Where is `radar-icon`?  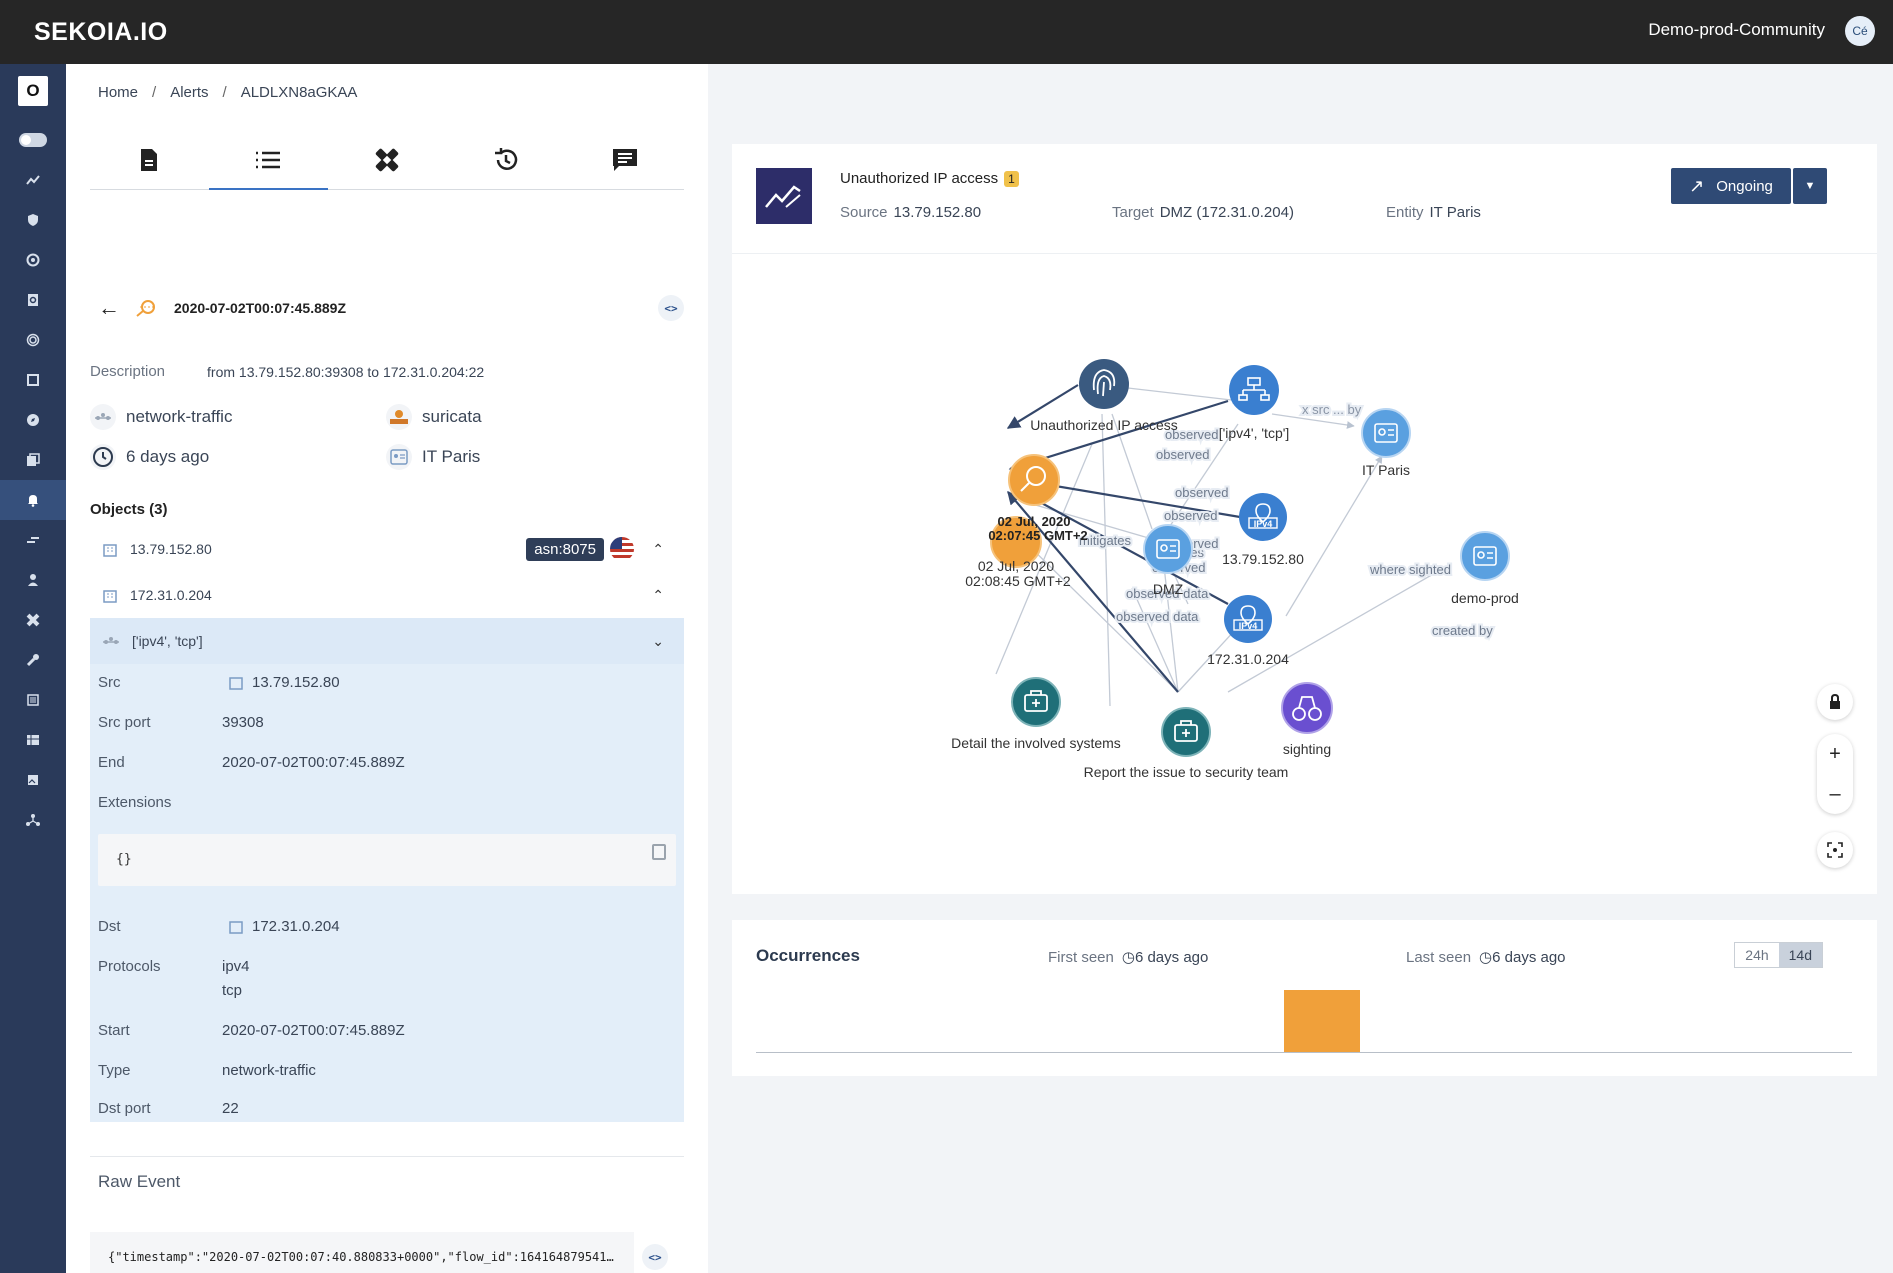
radar-icon is located at coordinates (33, 260).